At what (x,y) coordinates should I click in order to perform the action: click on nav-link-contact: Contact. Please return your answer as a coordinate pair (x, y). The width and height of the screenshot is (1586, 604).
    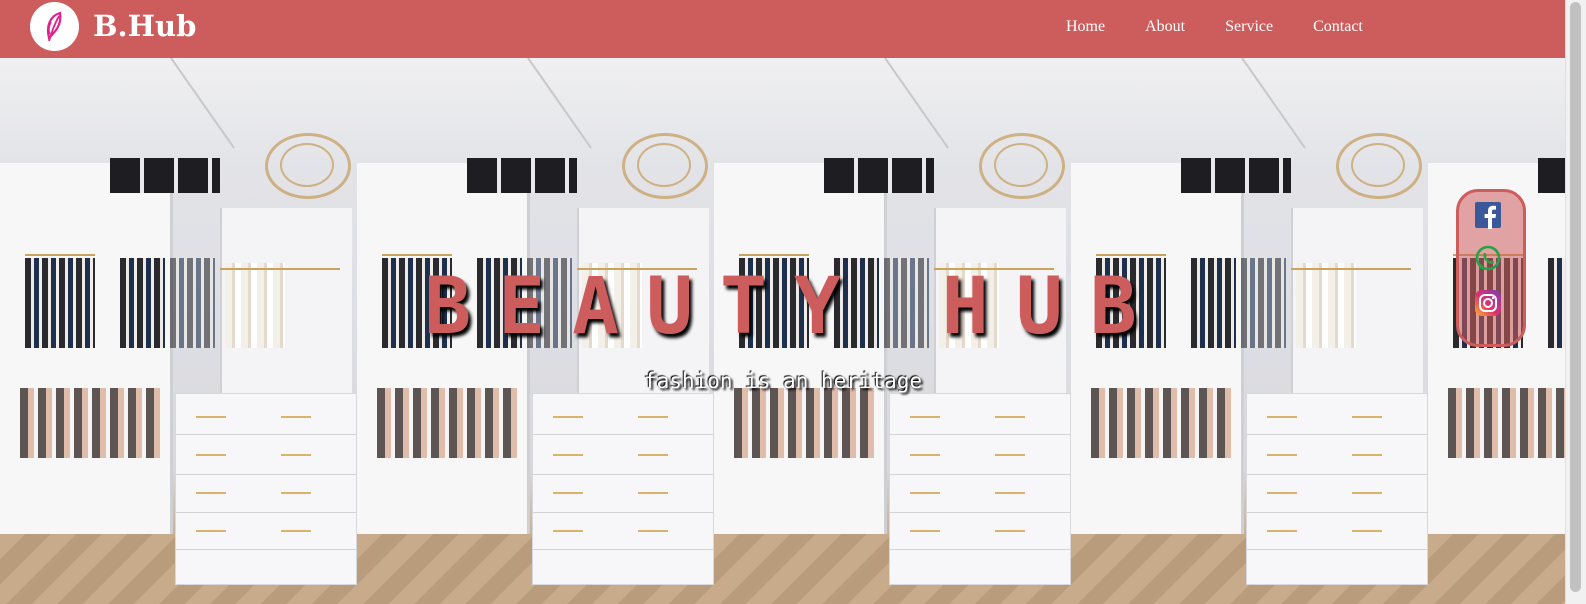
    Looking at the image, I should click on (1338, 27).